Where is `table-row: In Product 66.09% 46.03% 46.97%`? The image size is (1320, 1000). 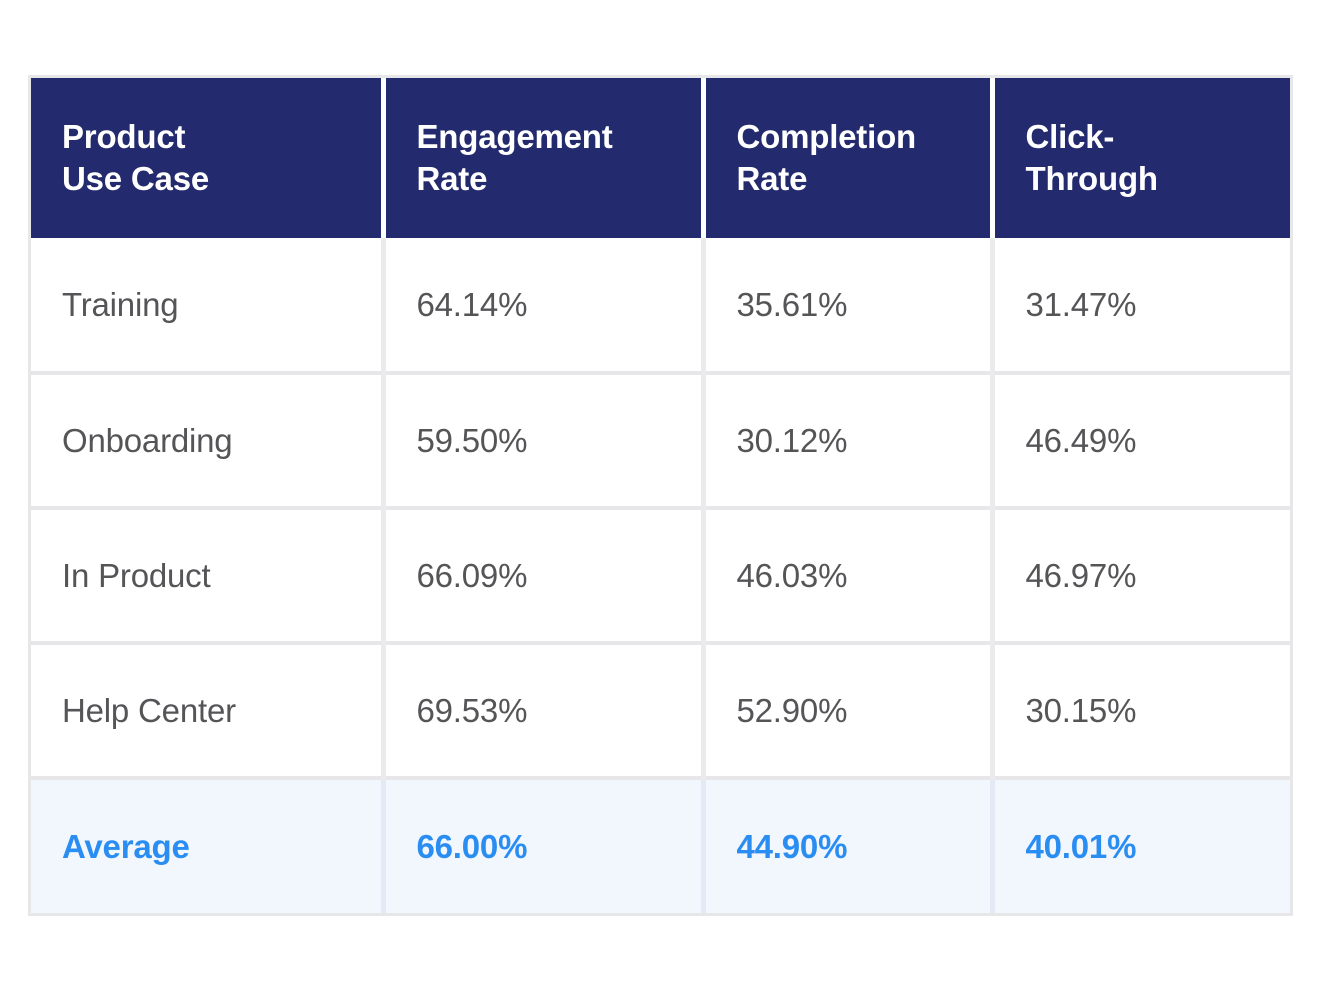
table-row: In Product 66.09% 46.03% 46.97% is located at coordinates (660, 576).